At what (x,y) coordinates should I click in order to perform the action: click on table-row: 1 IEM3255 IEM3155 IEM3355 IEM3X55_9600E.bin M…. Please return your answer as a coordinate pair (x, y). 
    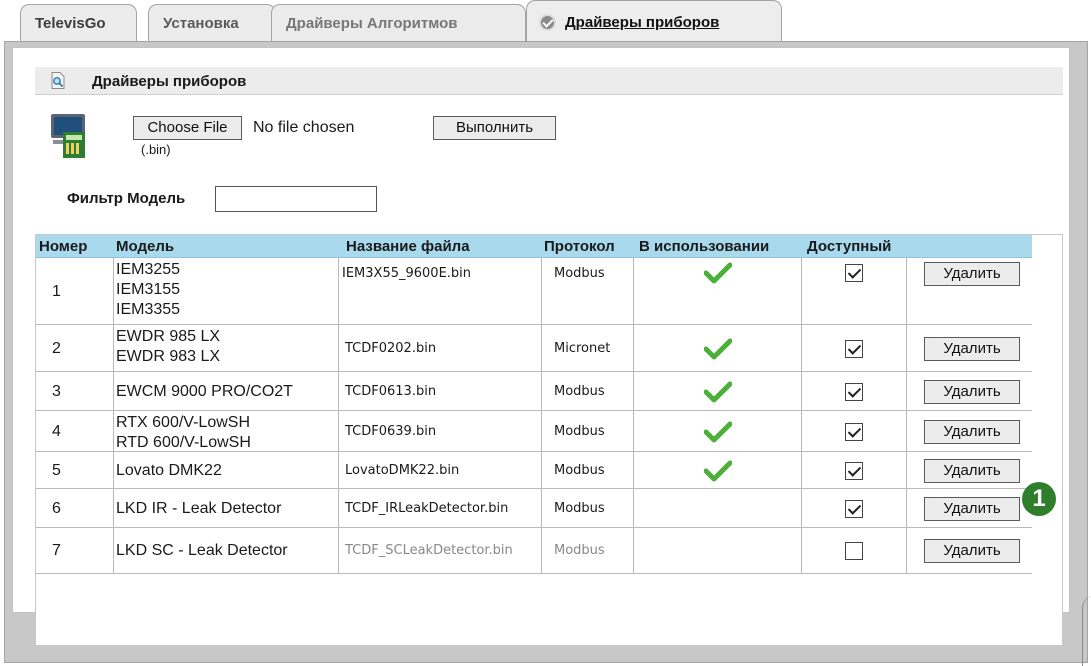
    Looking at the image, I should click on (534, 291).